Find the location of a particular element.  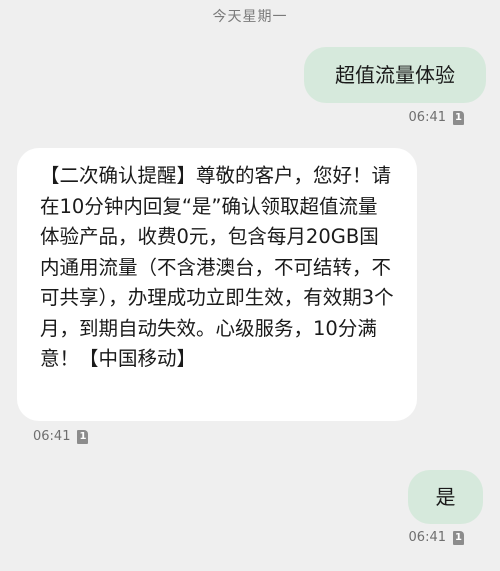

message-text: 是 is located at coordinates (445, 497).